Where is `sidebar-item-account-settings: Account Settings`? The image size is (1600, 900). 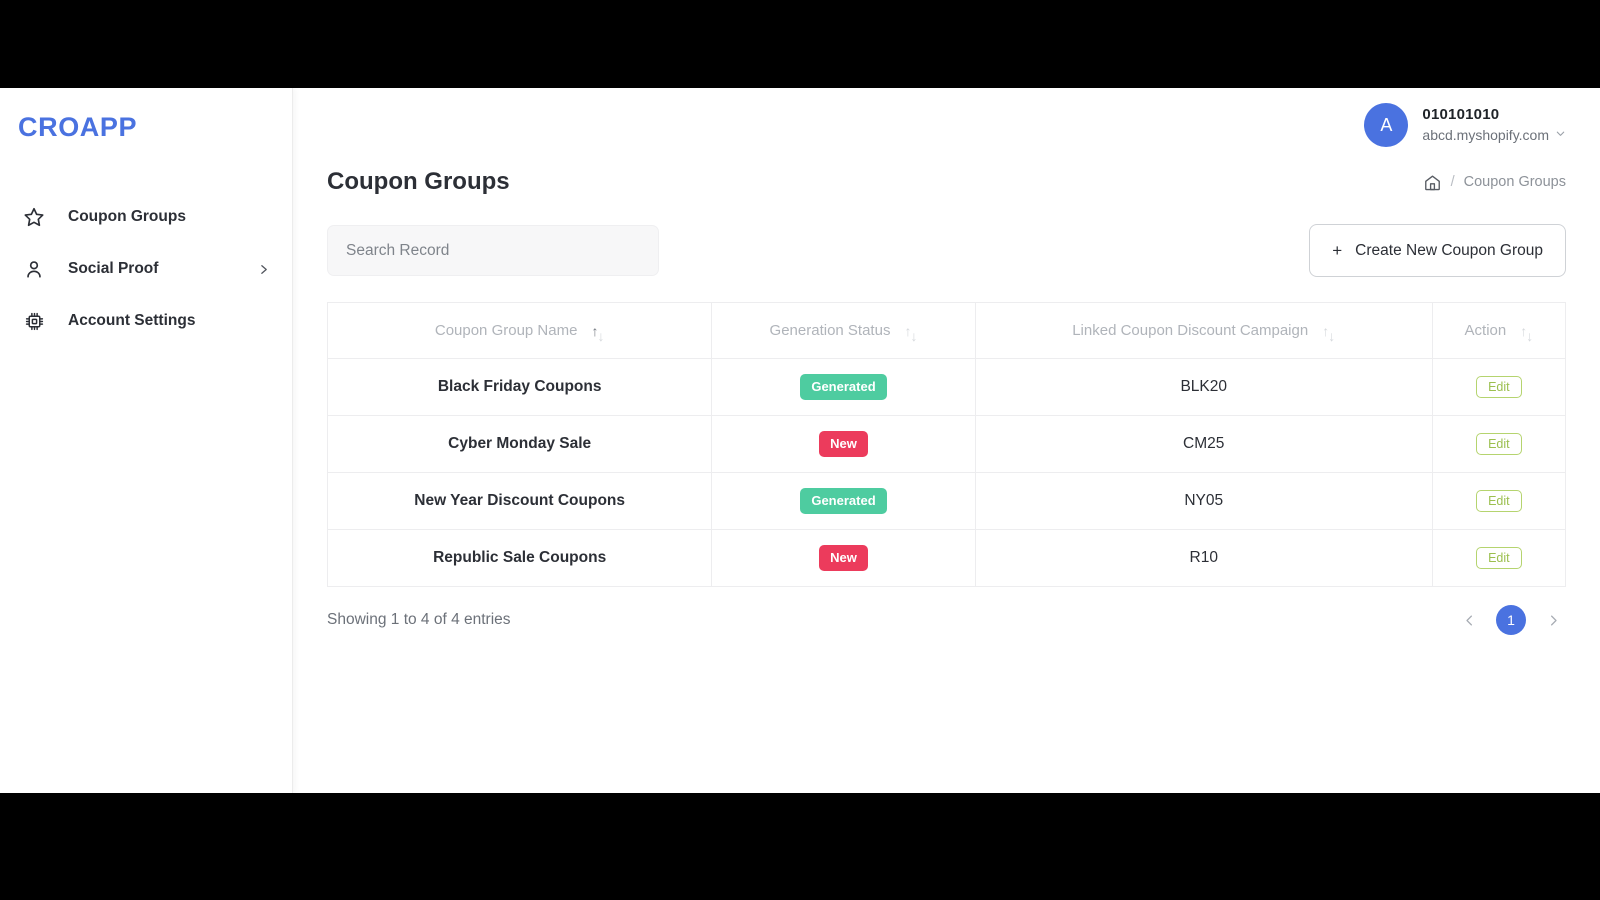
sidebar-item-account-settings: Account Settings is located at coordinates (146, 321).